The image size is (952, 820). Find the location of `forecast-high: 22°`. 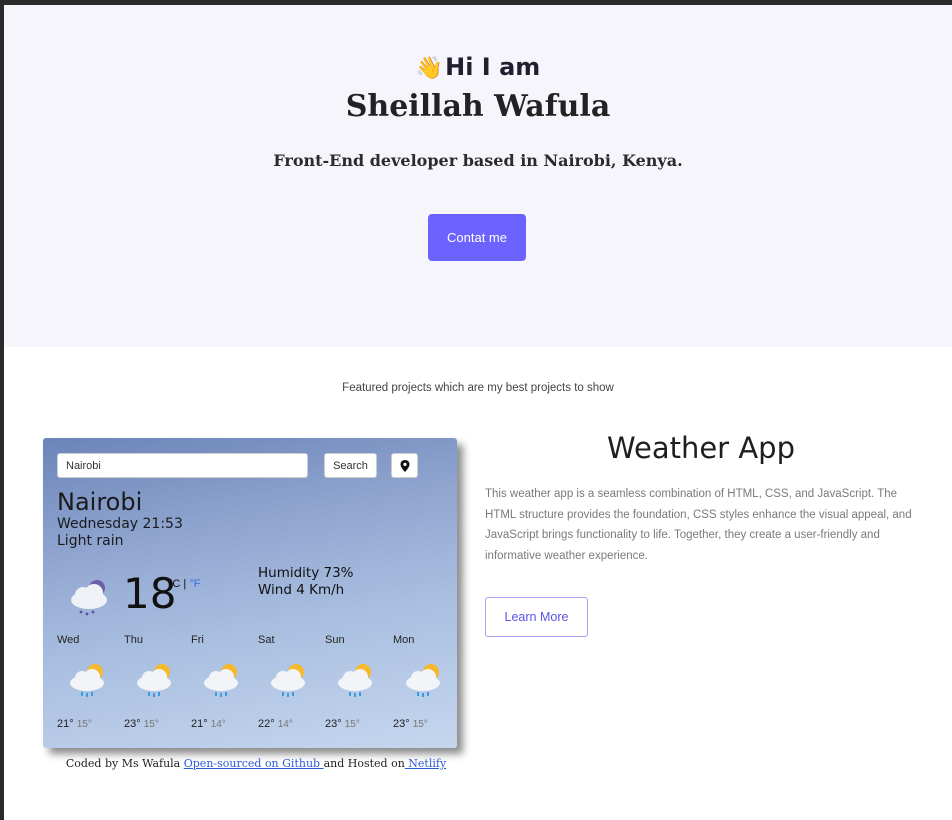

forecast-high: 22° is located at coordinates (266, 724).